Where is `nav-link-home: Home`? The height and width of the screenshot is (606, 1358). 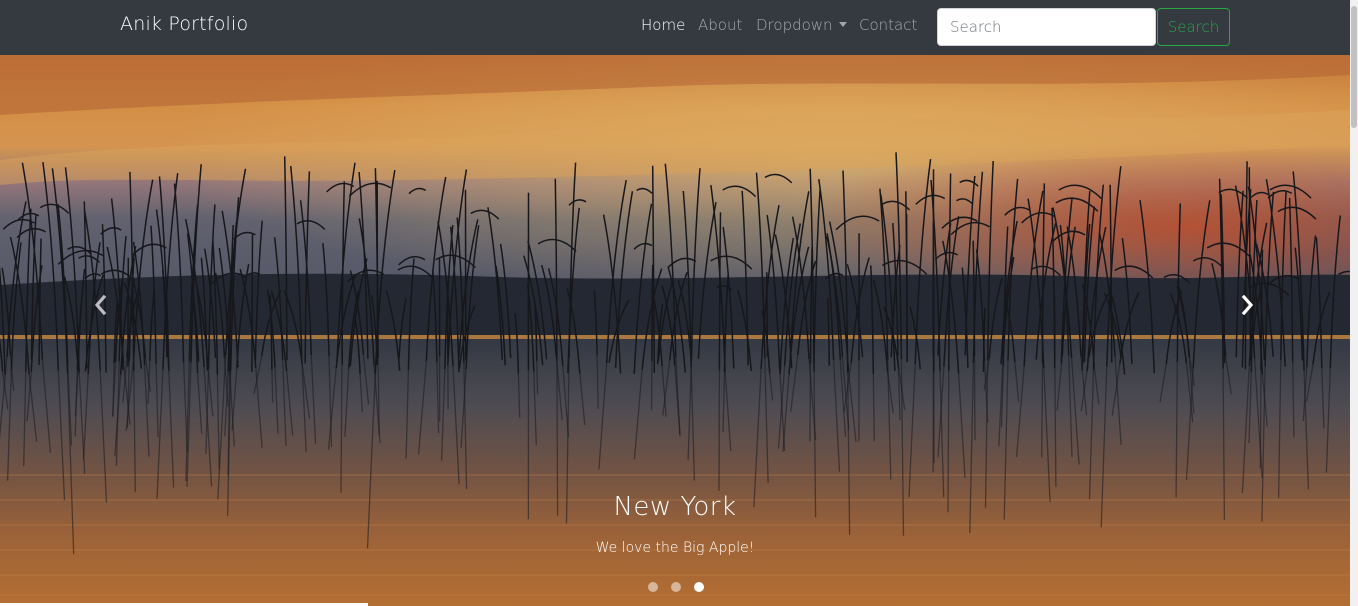
nav-link-home: Home is located at coordinates (663, 25).